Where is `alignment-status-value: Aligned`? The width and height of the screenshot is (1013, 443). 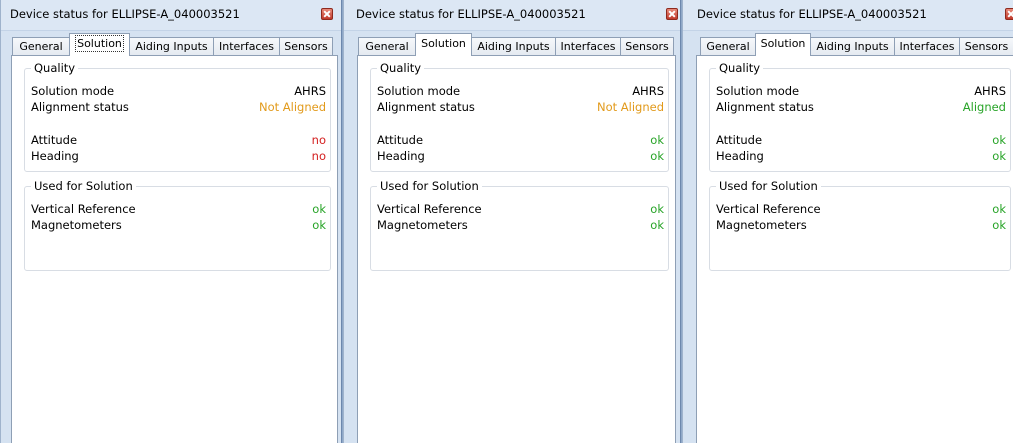 alignment-status-value: Aligned is located at coordinates (984, 107).